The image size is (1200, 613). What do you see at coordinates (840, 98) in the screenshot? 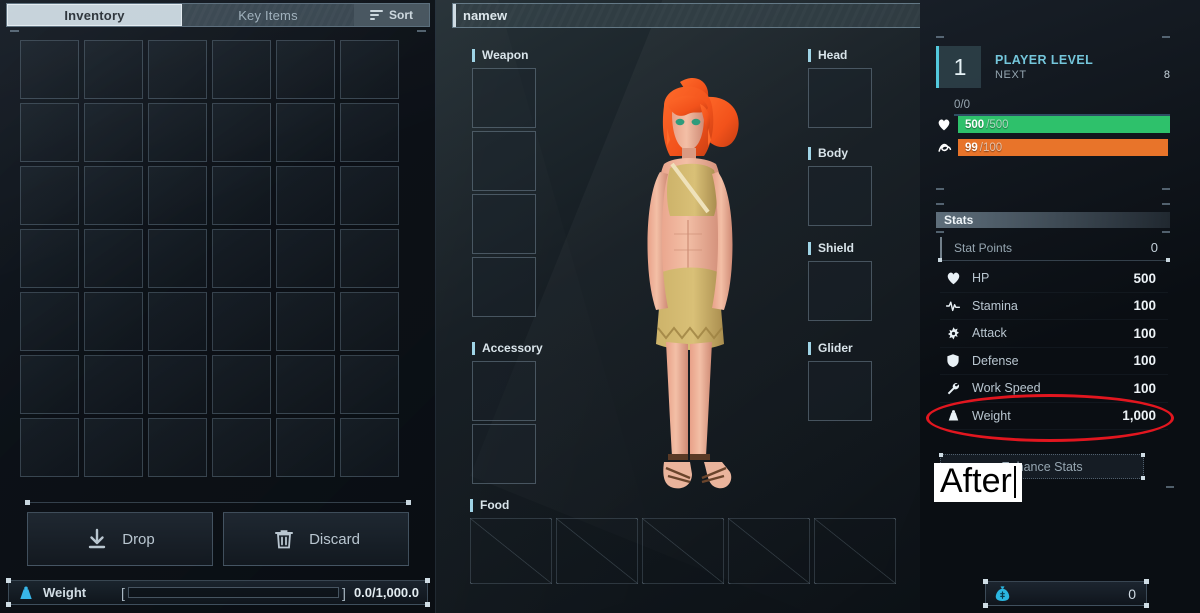
I see `equipment-slot-head` at bounding box center [840, 98].